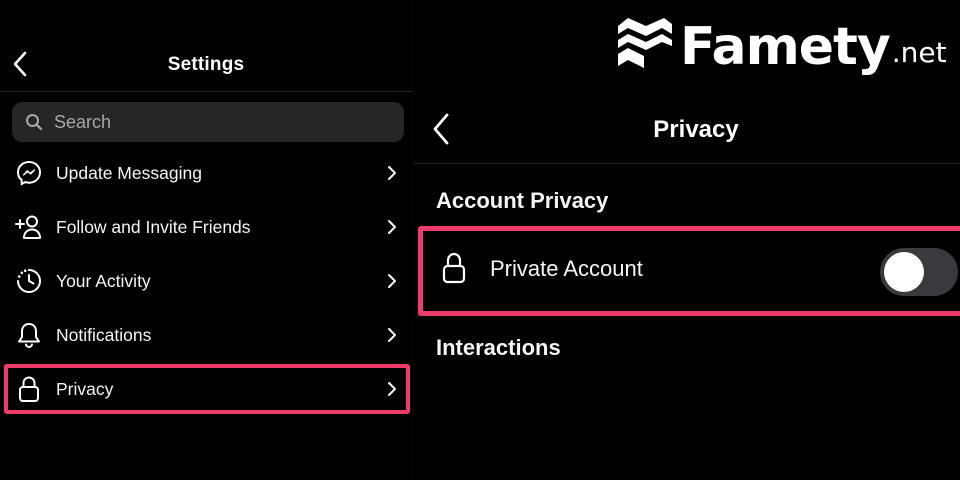  Describe the element at coordinates (129, 172) in the screenshot. I see `settings-item-label: Update Messaging` at that location.